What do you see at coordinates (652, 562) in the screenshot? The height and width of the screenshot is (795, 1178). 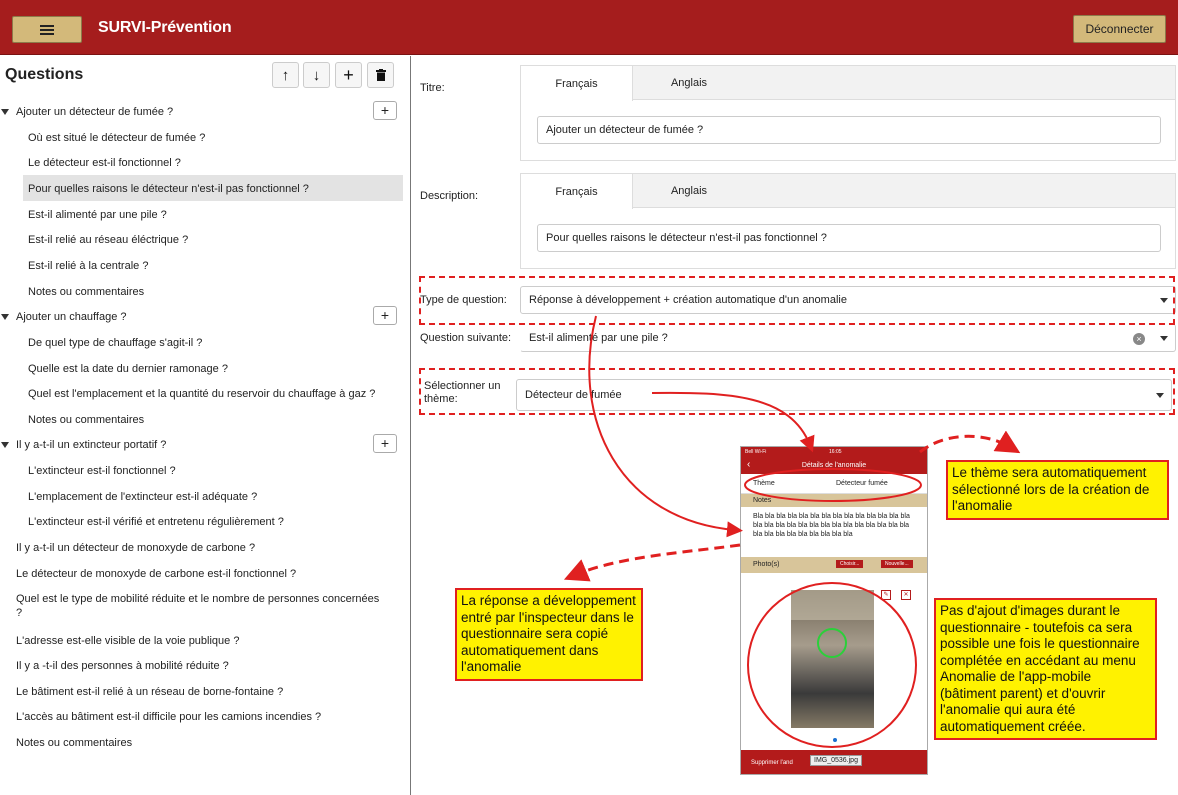 I see `arrow-answer-note` at bounding box center [652, 562].